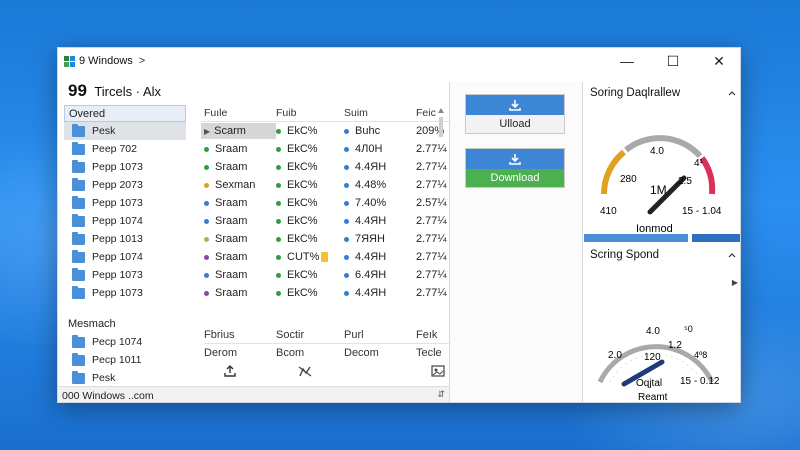 The width and height of the screenshot is (800, 450). I want to click on table-cell: CUT%, so click(310, 257).